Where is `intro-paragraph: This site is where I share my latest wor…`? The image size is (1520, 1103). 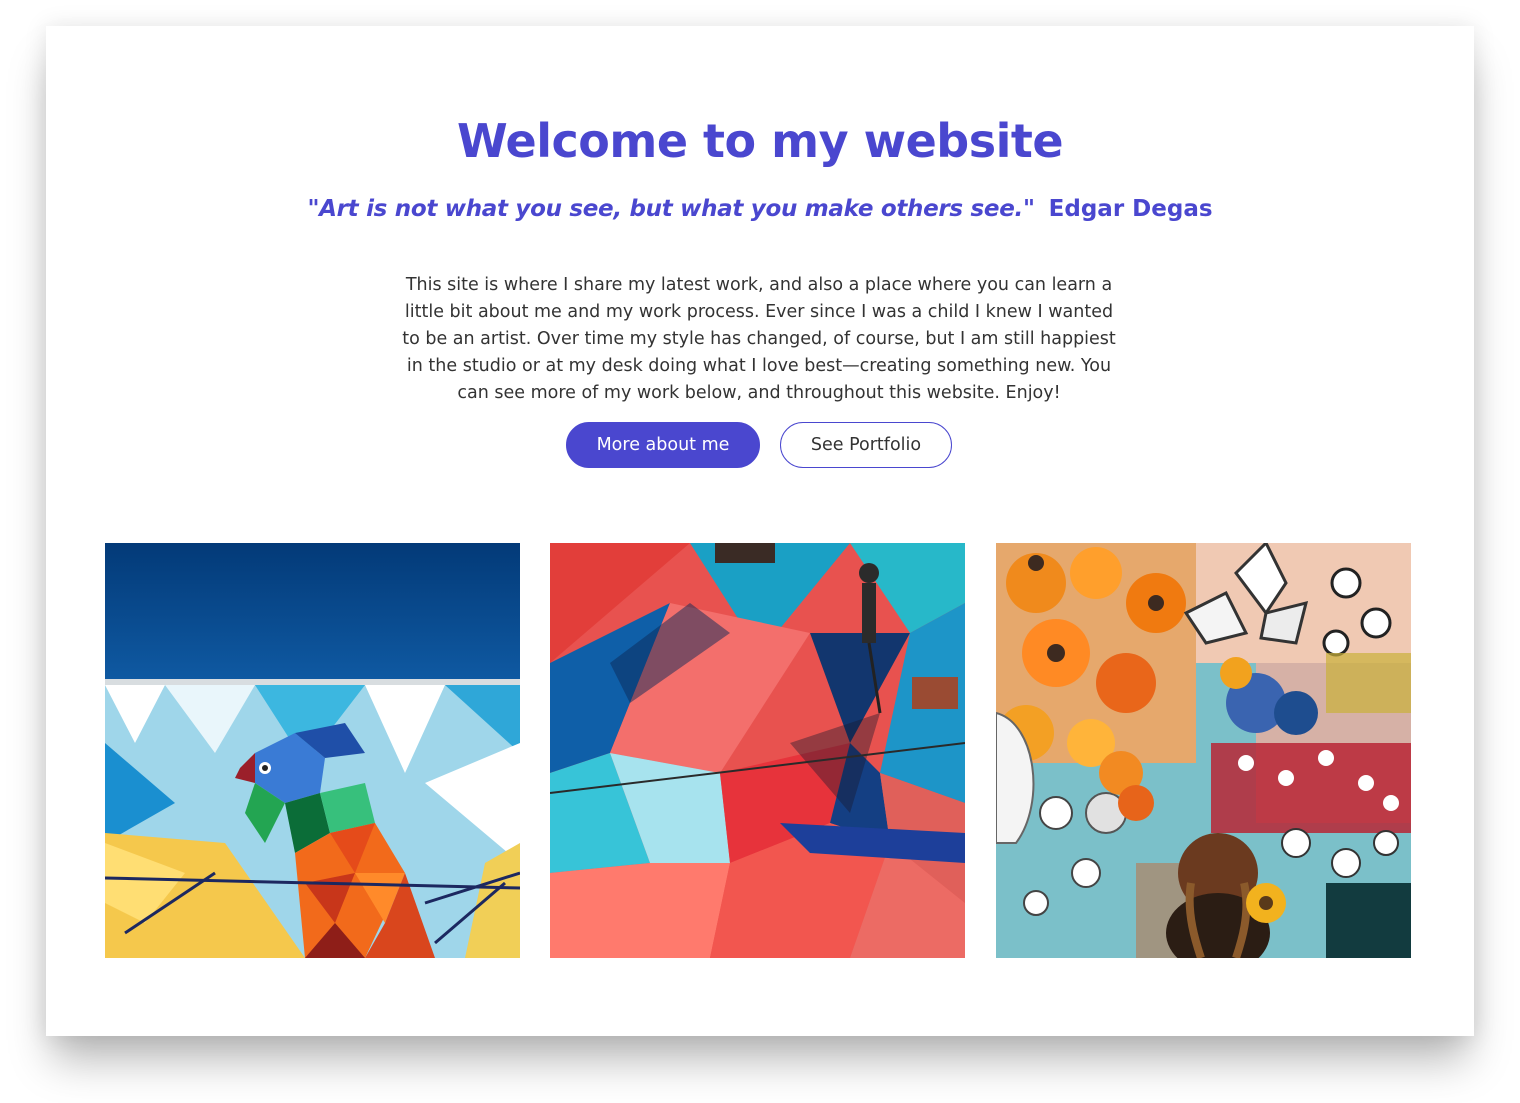 intro-paragraph: This site is where I share my latest wor… is located at coordinates (759, 339).